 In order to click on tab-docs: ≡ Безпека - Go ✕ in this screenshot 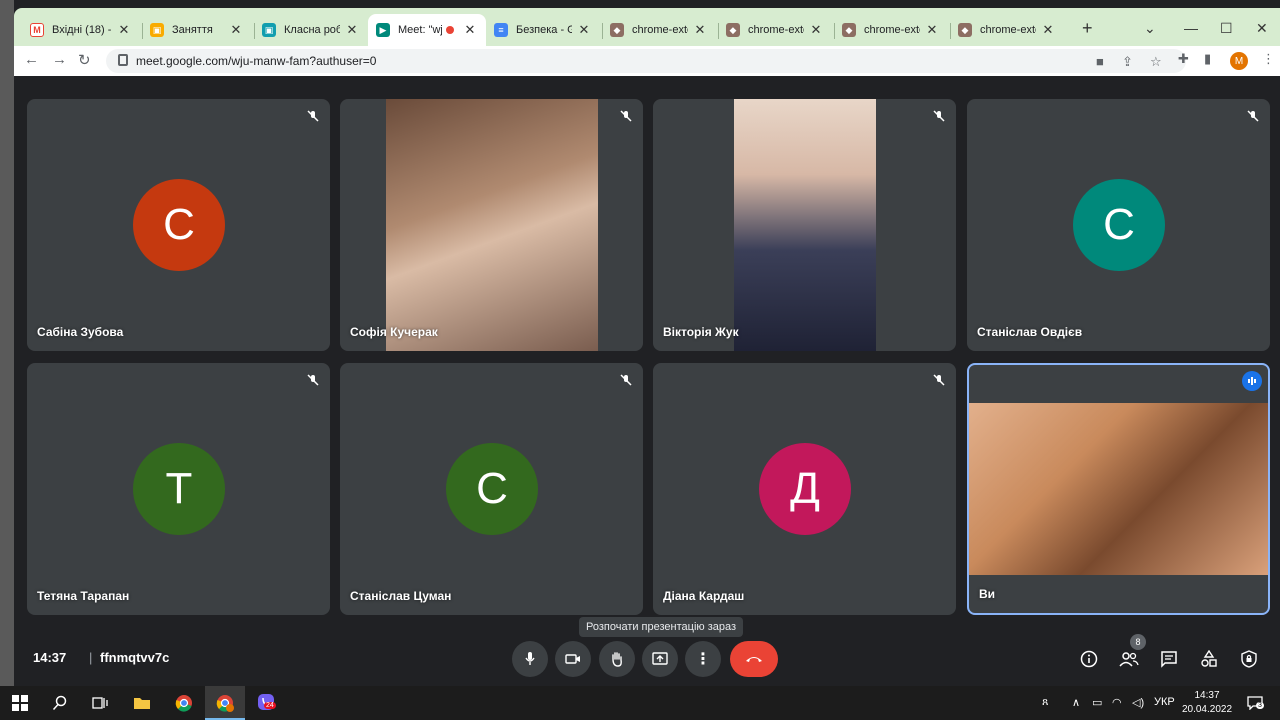, I will do `click(543, 30)`.